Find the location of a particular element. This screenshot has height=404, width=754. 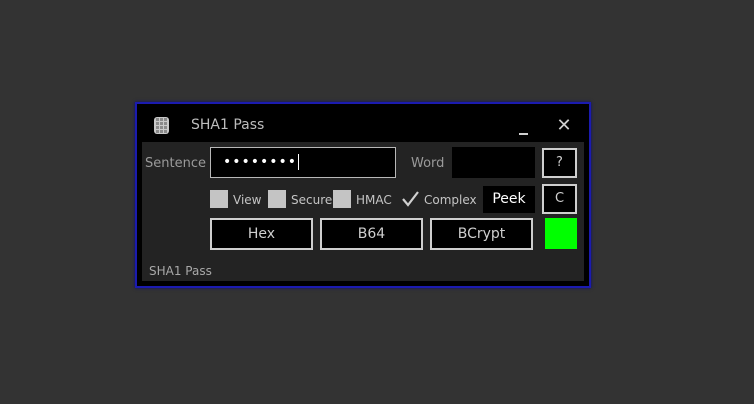

status-bar-label: SHA1 Pass is located at coordinates (180, 271).